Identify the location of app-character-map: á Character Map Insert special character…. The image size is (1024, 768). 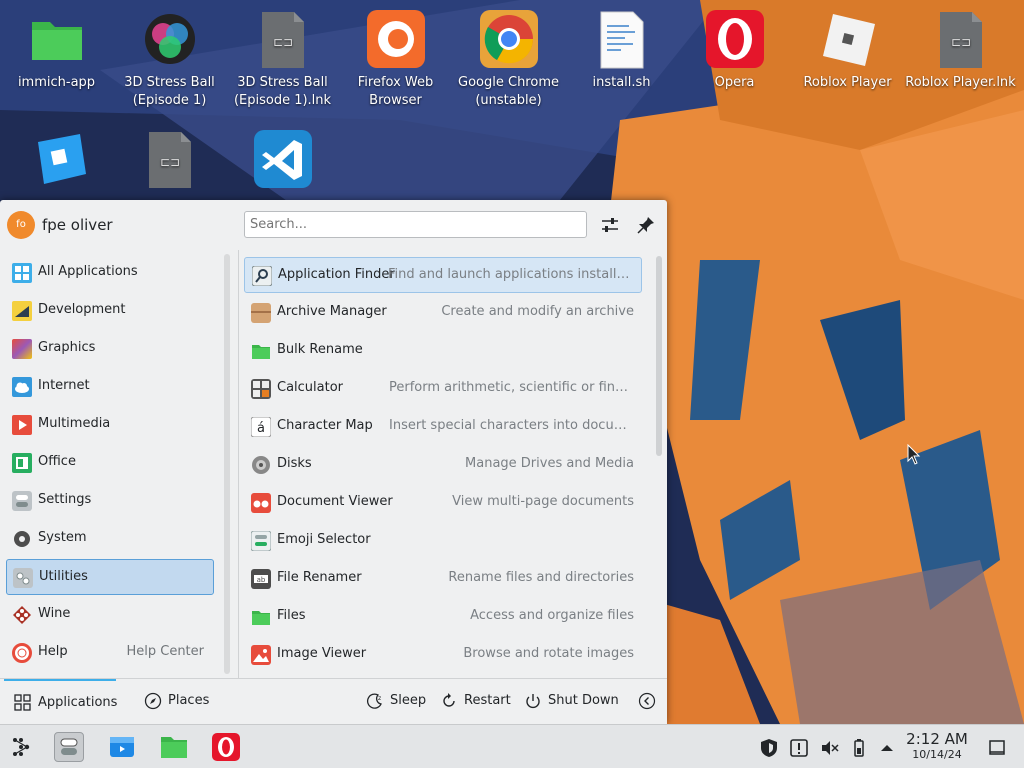
(443, 427).